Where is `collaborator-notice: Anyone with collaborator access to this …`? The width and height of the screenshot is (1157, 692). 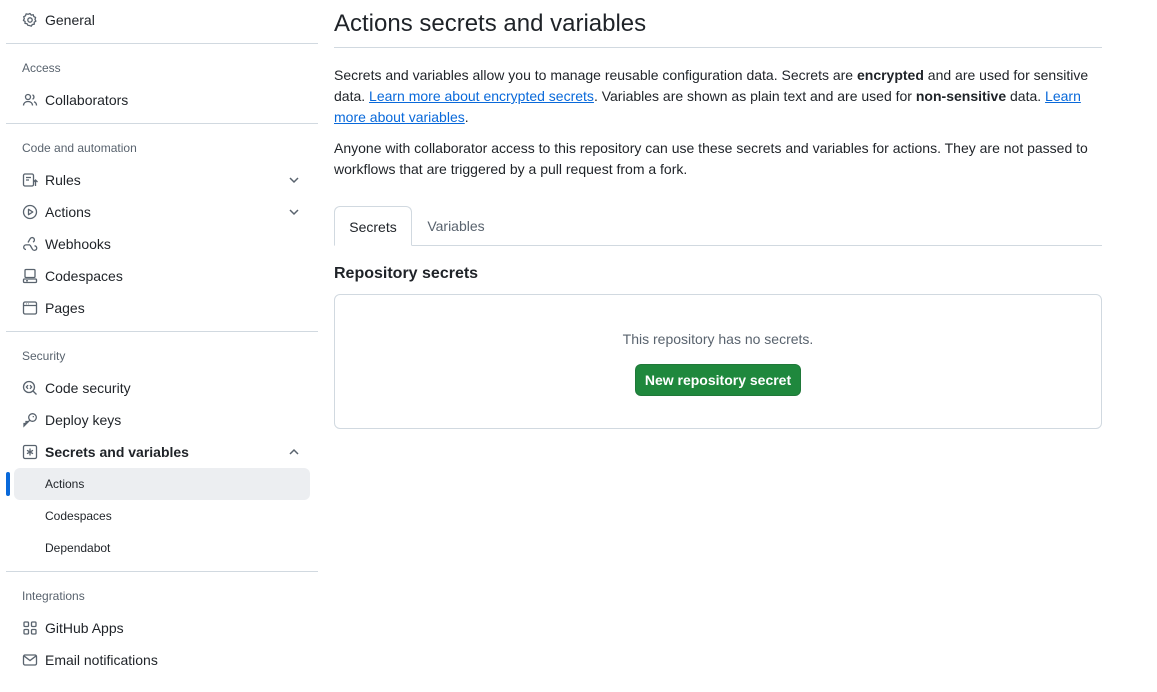
collaborator-notice: Anyone with collaborator access to this … is located at coordinates (711, 158).